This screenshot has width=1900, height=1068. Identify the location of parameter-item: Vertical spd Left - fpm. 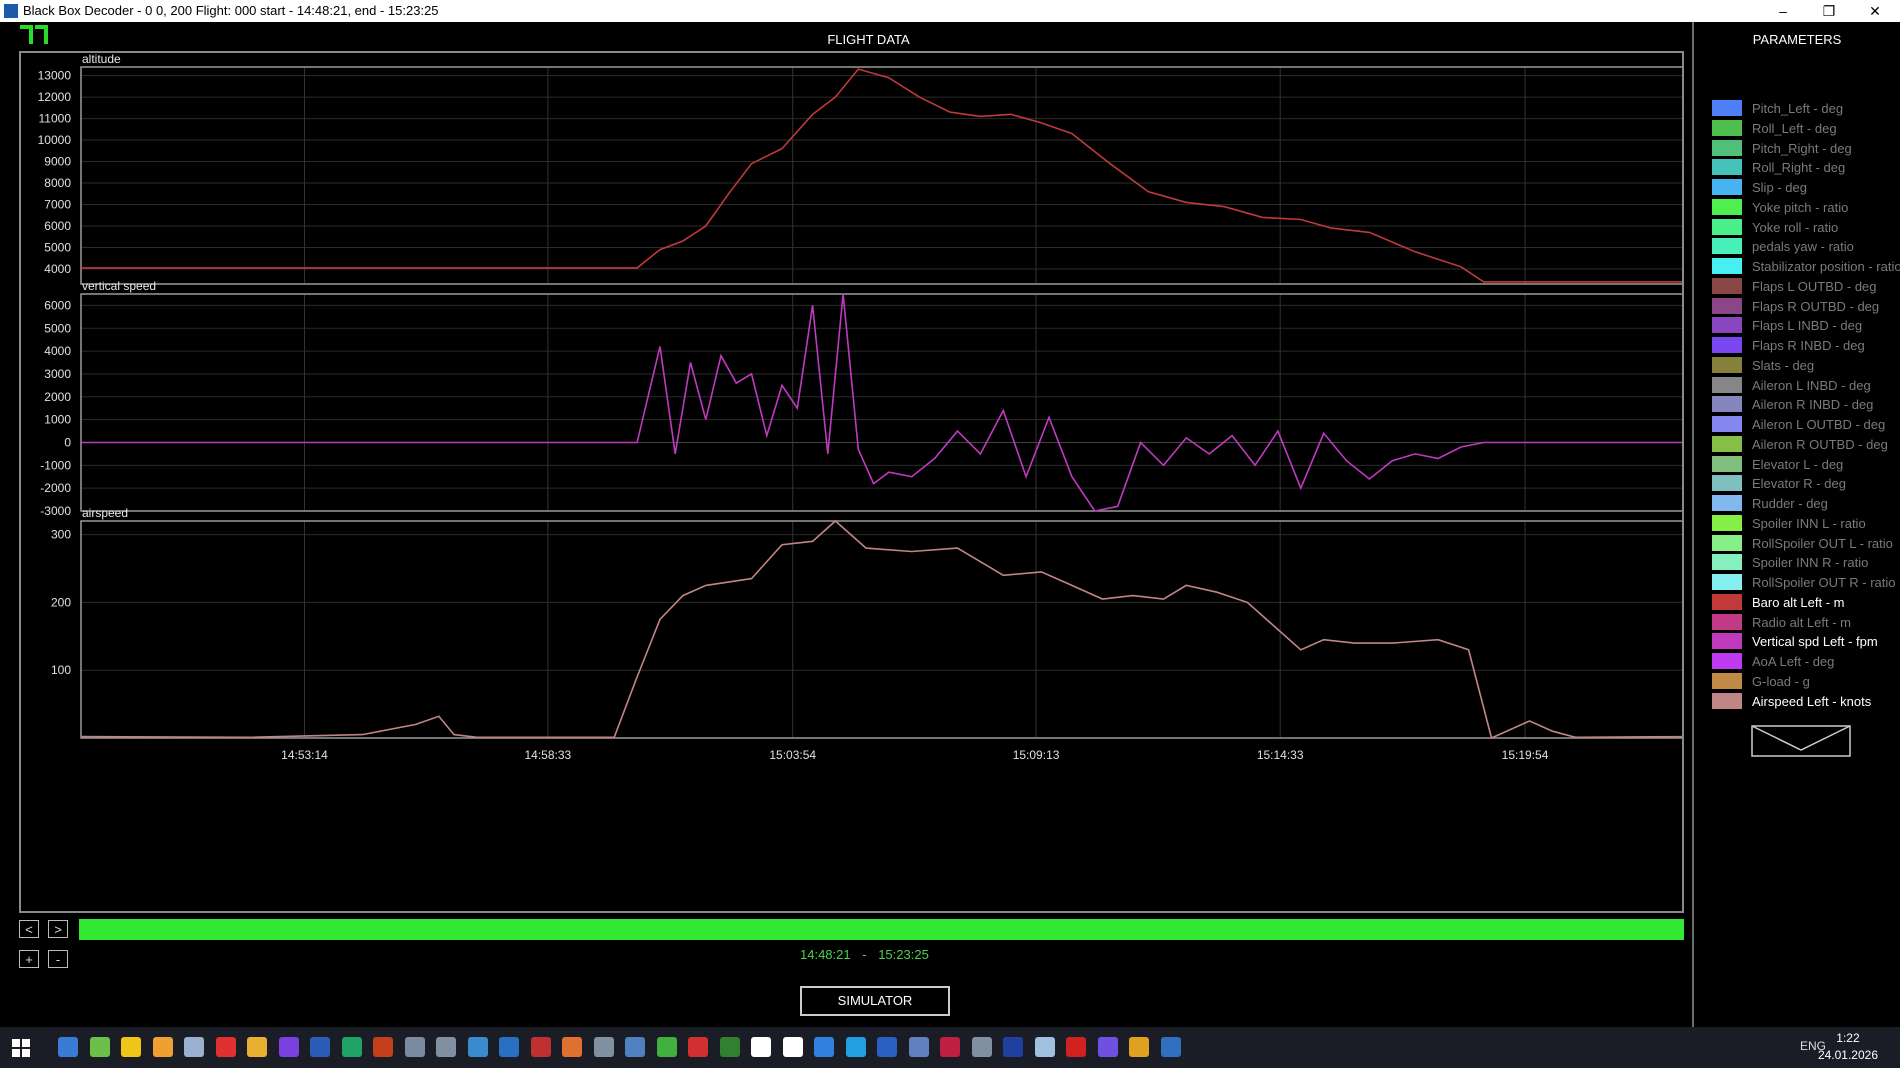
(1806, 642).